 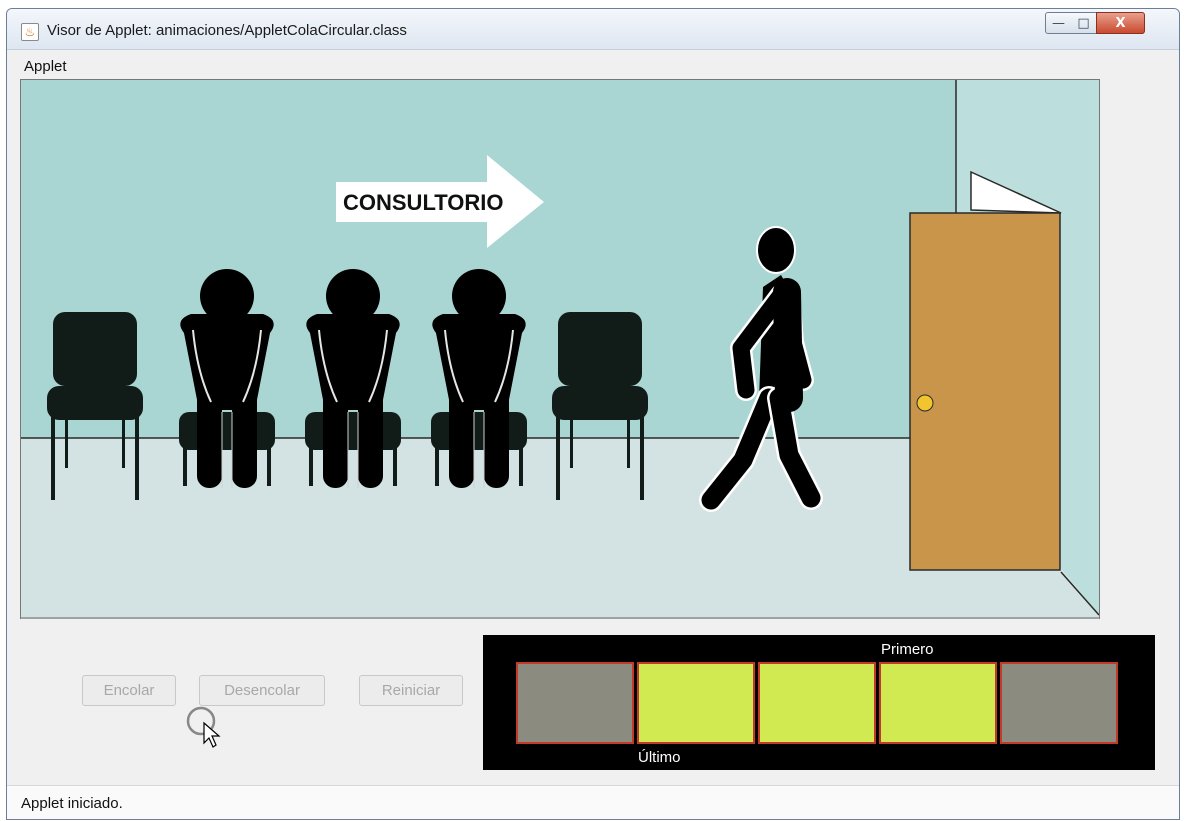 What do you see at coordinates (423, 202) in the screenshot?
I see `sign-text: CONSULTORIO` at bounding box center [423, 202].